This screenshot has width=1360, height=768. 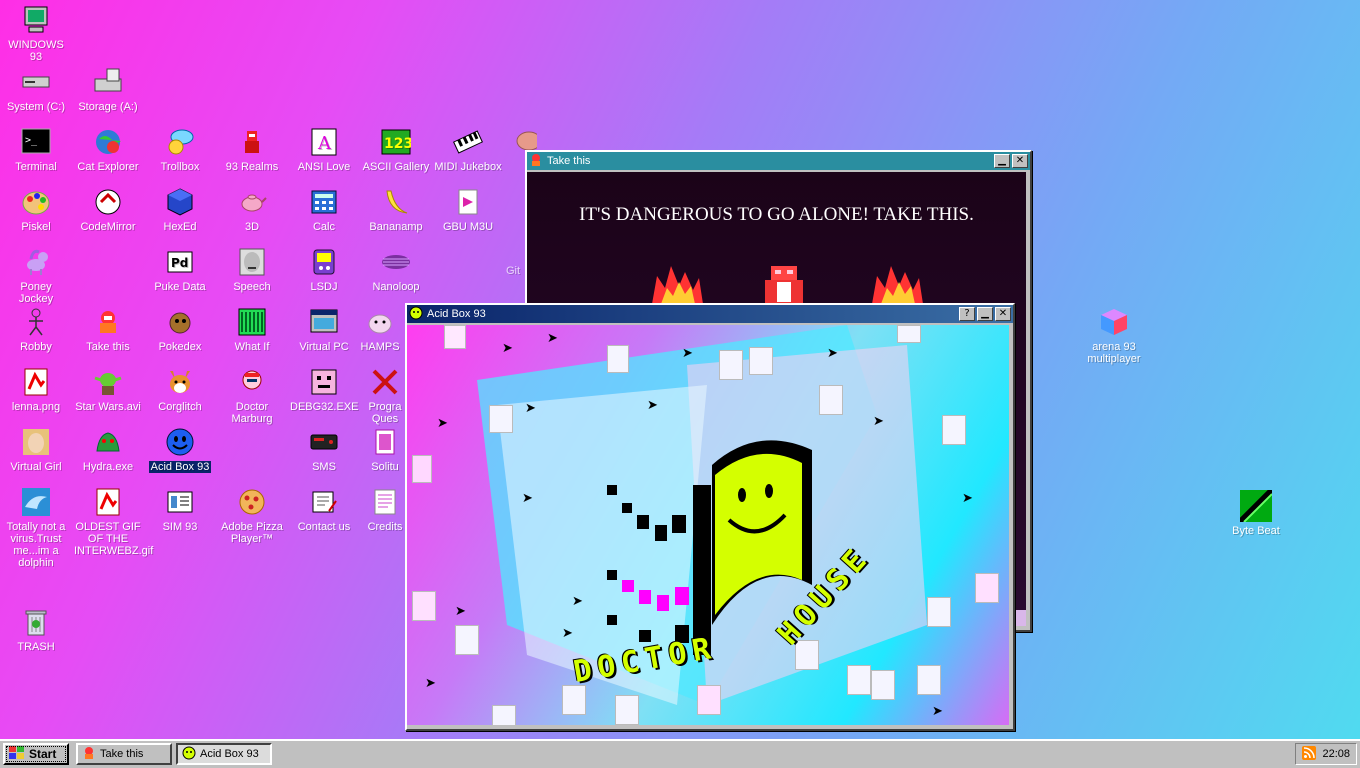 What do you see at coordinates (36, 33) in the screenshot?
I see `desktop-icon-windows93: WINDOWS 93` at bounding box center [36, 33].